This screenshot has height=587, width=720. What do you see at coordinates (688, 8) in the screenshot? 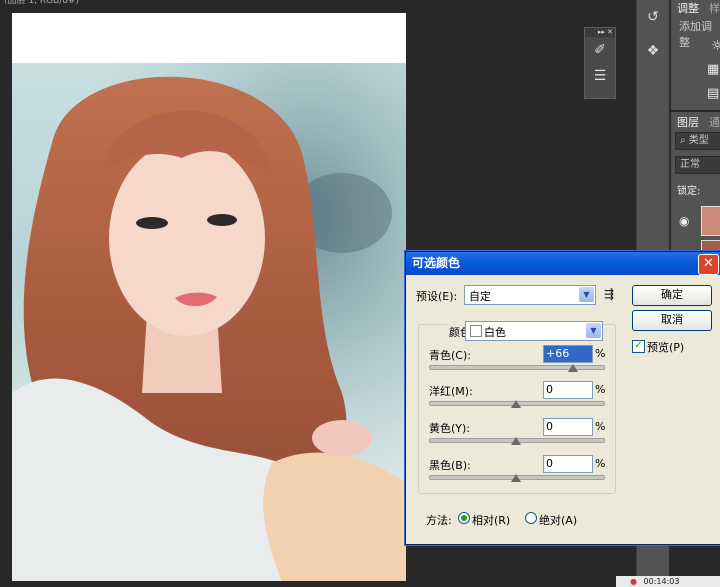
I see `tab-adjustments: 调整` at bounding box center [688, 8].